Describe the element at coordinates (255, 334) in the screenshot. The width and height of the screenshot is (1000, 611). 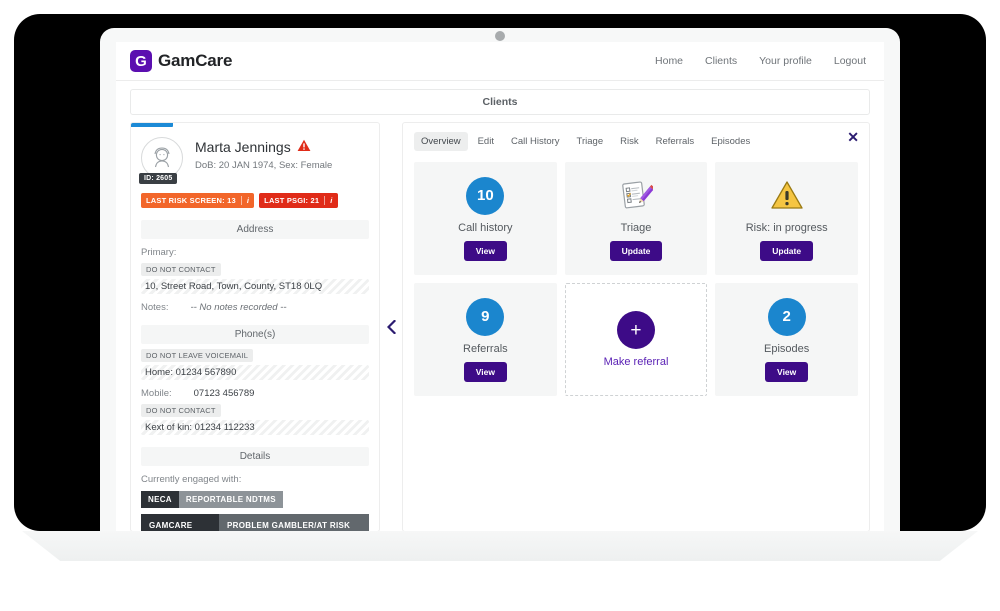
I see `section-header-phones: Phone(s)` at that location.